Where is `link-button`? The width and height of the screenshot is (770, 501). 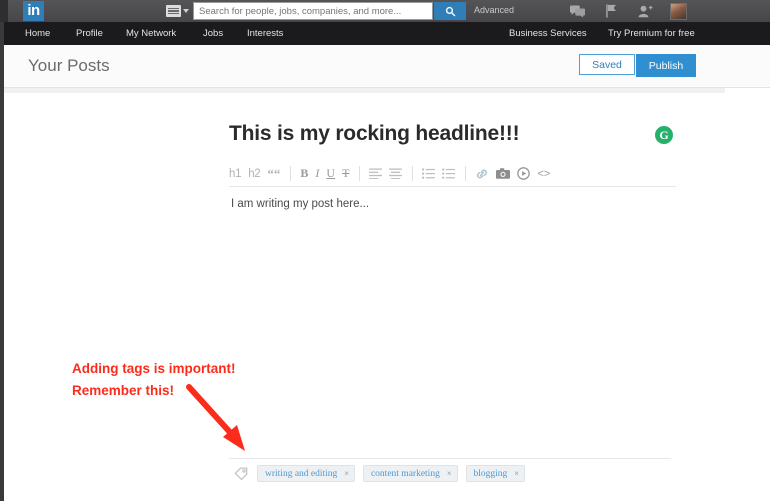 link-button is located at coordinates (482, 174).